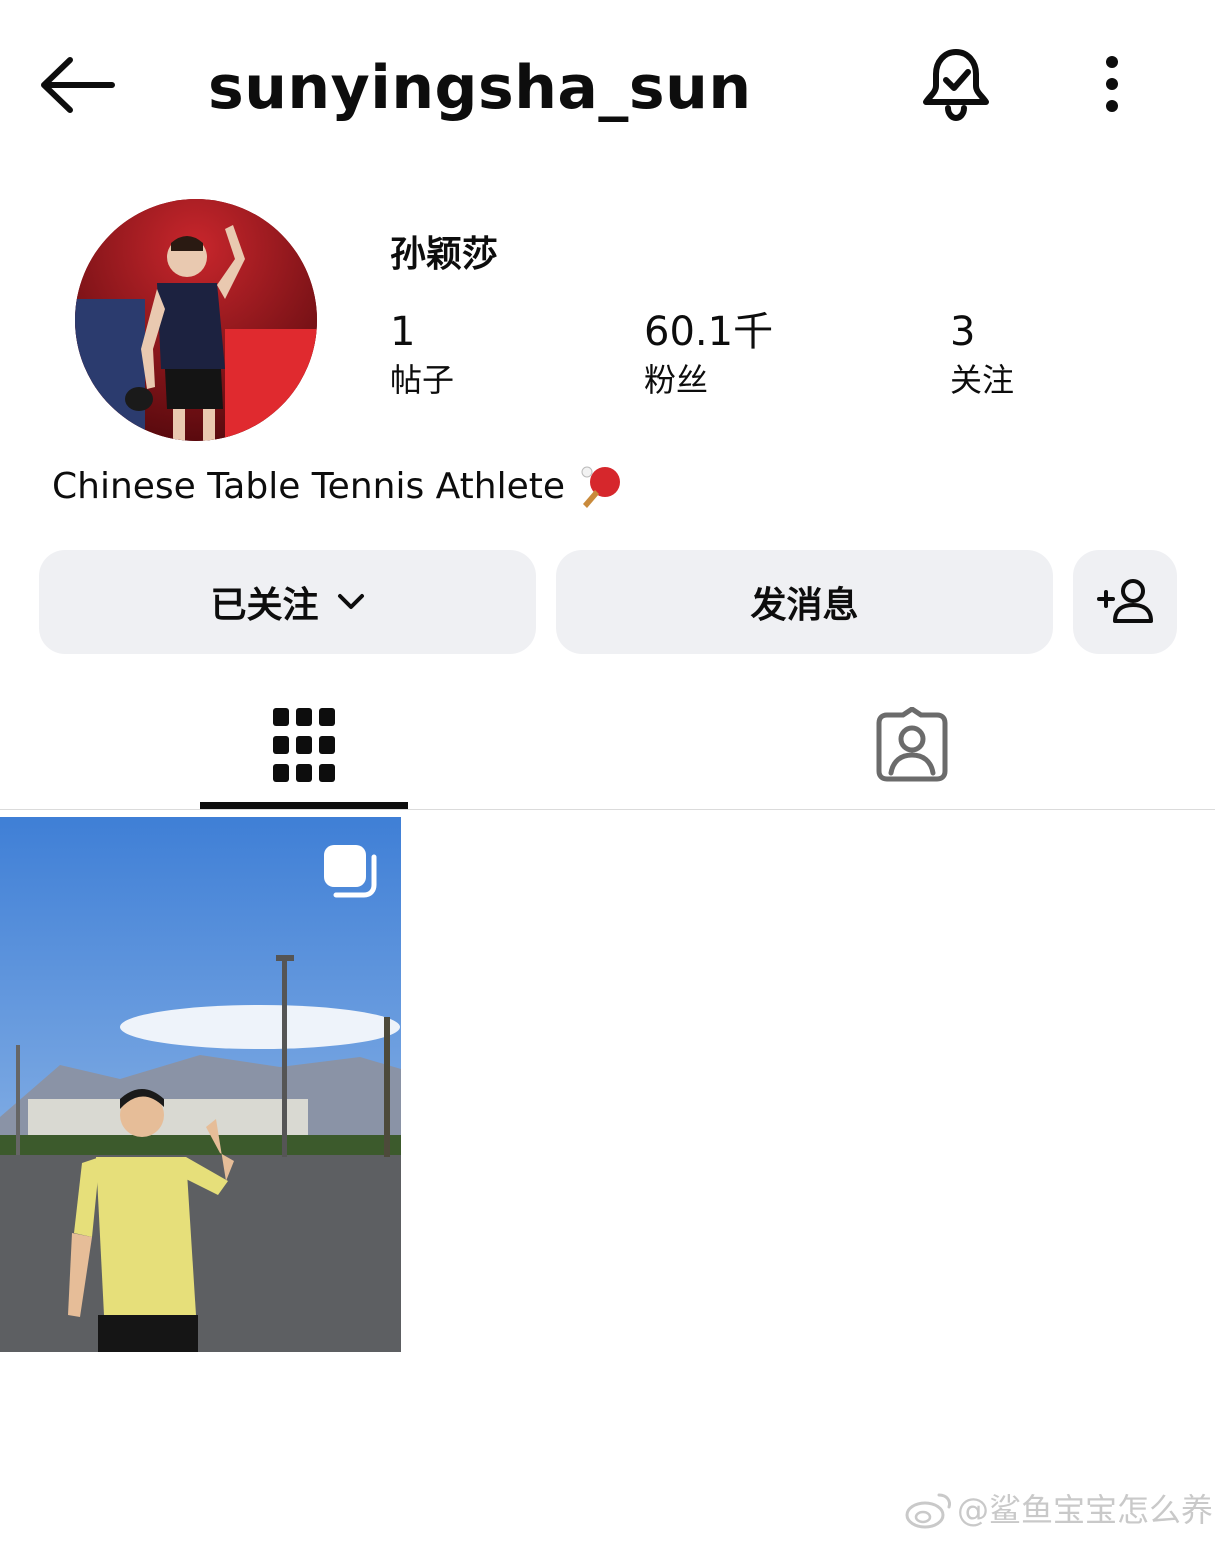  Describe the element at coordinates (963, 332) in the screenshot. I see `following-count: 3` at that location.